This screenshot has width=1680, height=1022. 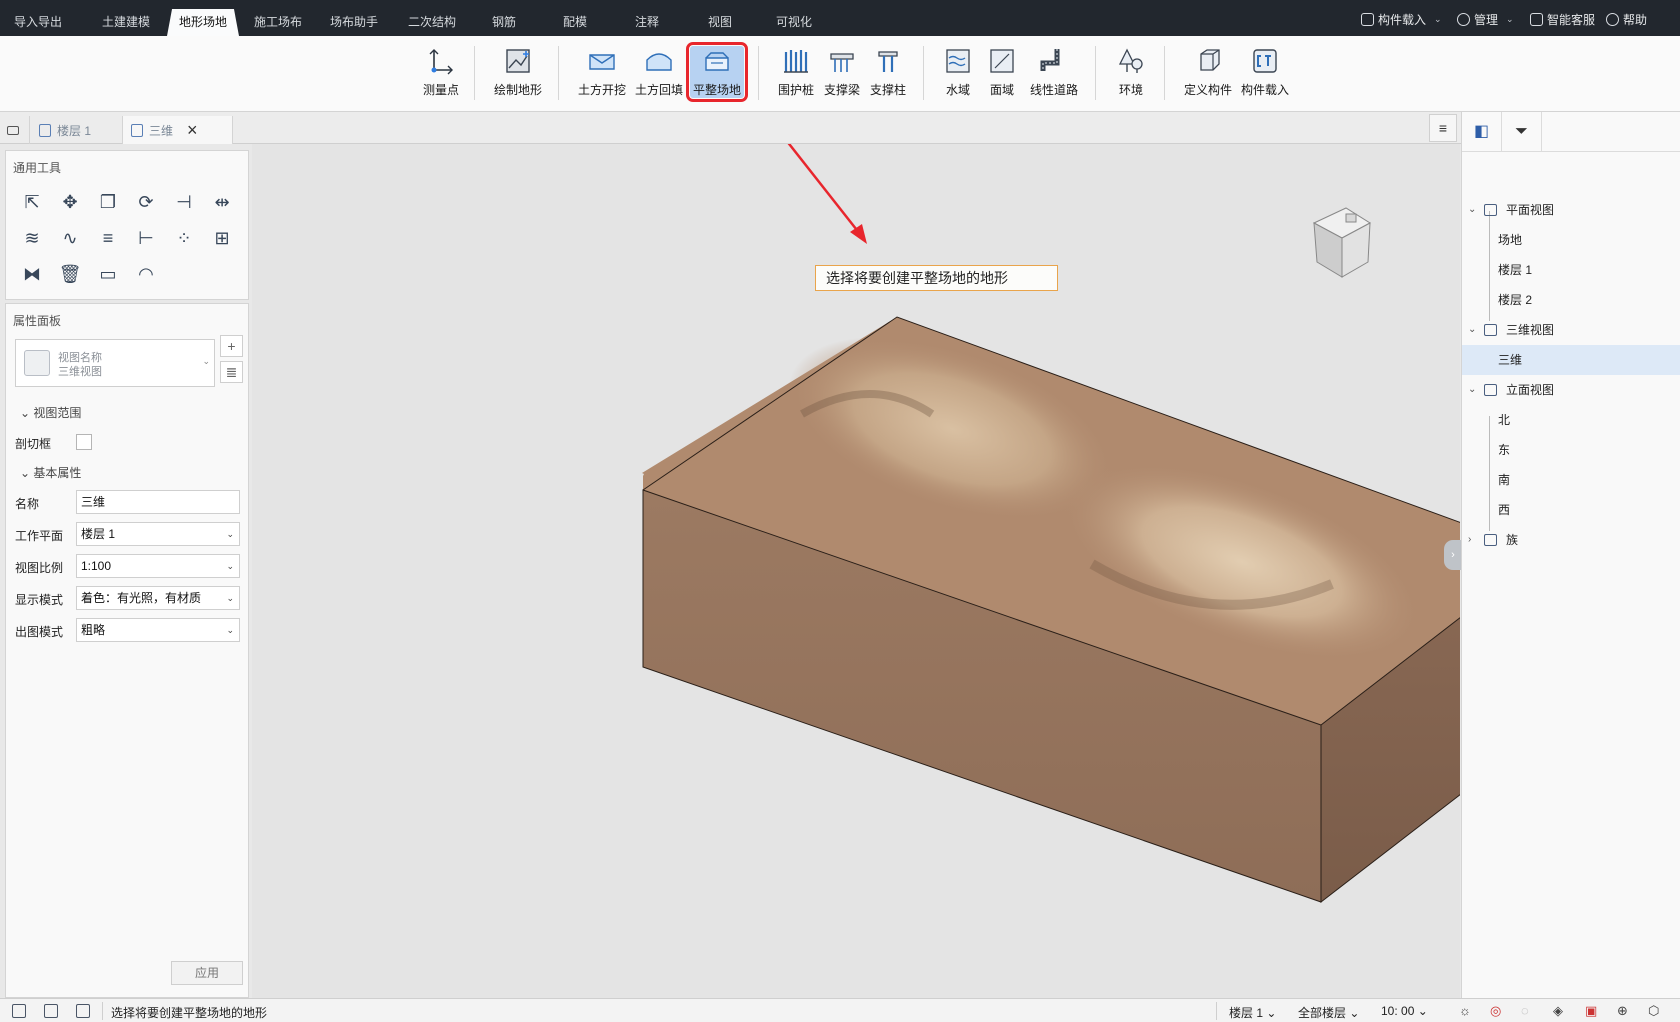 I want to click on hamburger-menu-icon: ≡, so click(x=1443, y=128).